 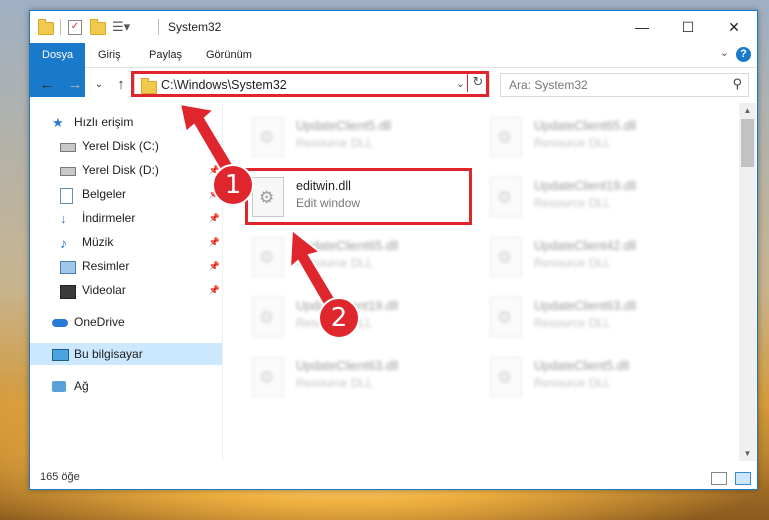 I want to click on step-2-badge: 2, so click(x=339, y=318).